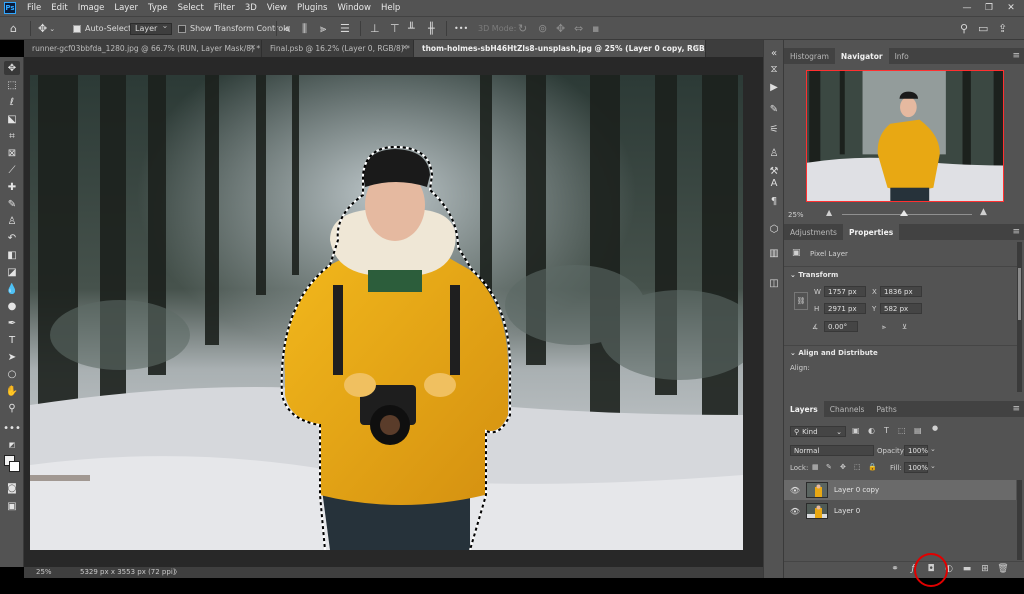 The width and height of the screenshot is (1024, 594). I want to click on actions-play-icon: ▶, so click(774, 87).